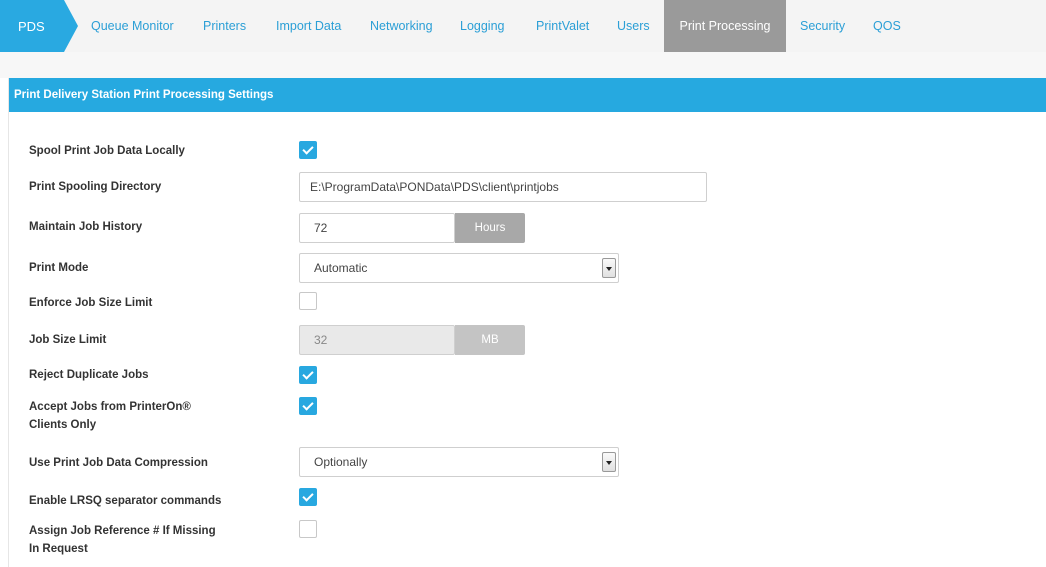  Describe the element at coordinates (95, 187) in the screenshot. I see `label-spool-dir: Print Spooling Directory` at that location.